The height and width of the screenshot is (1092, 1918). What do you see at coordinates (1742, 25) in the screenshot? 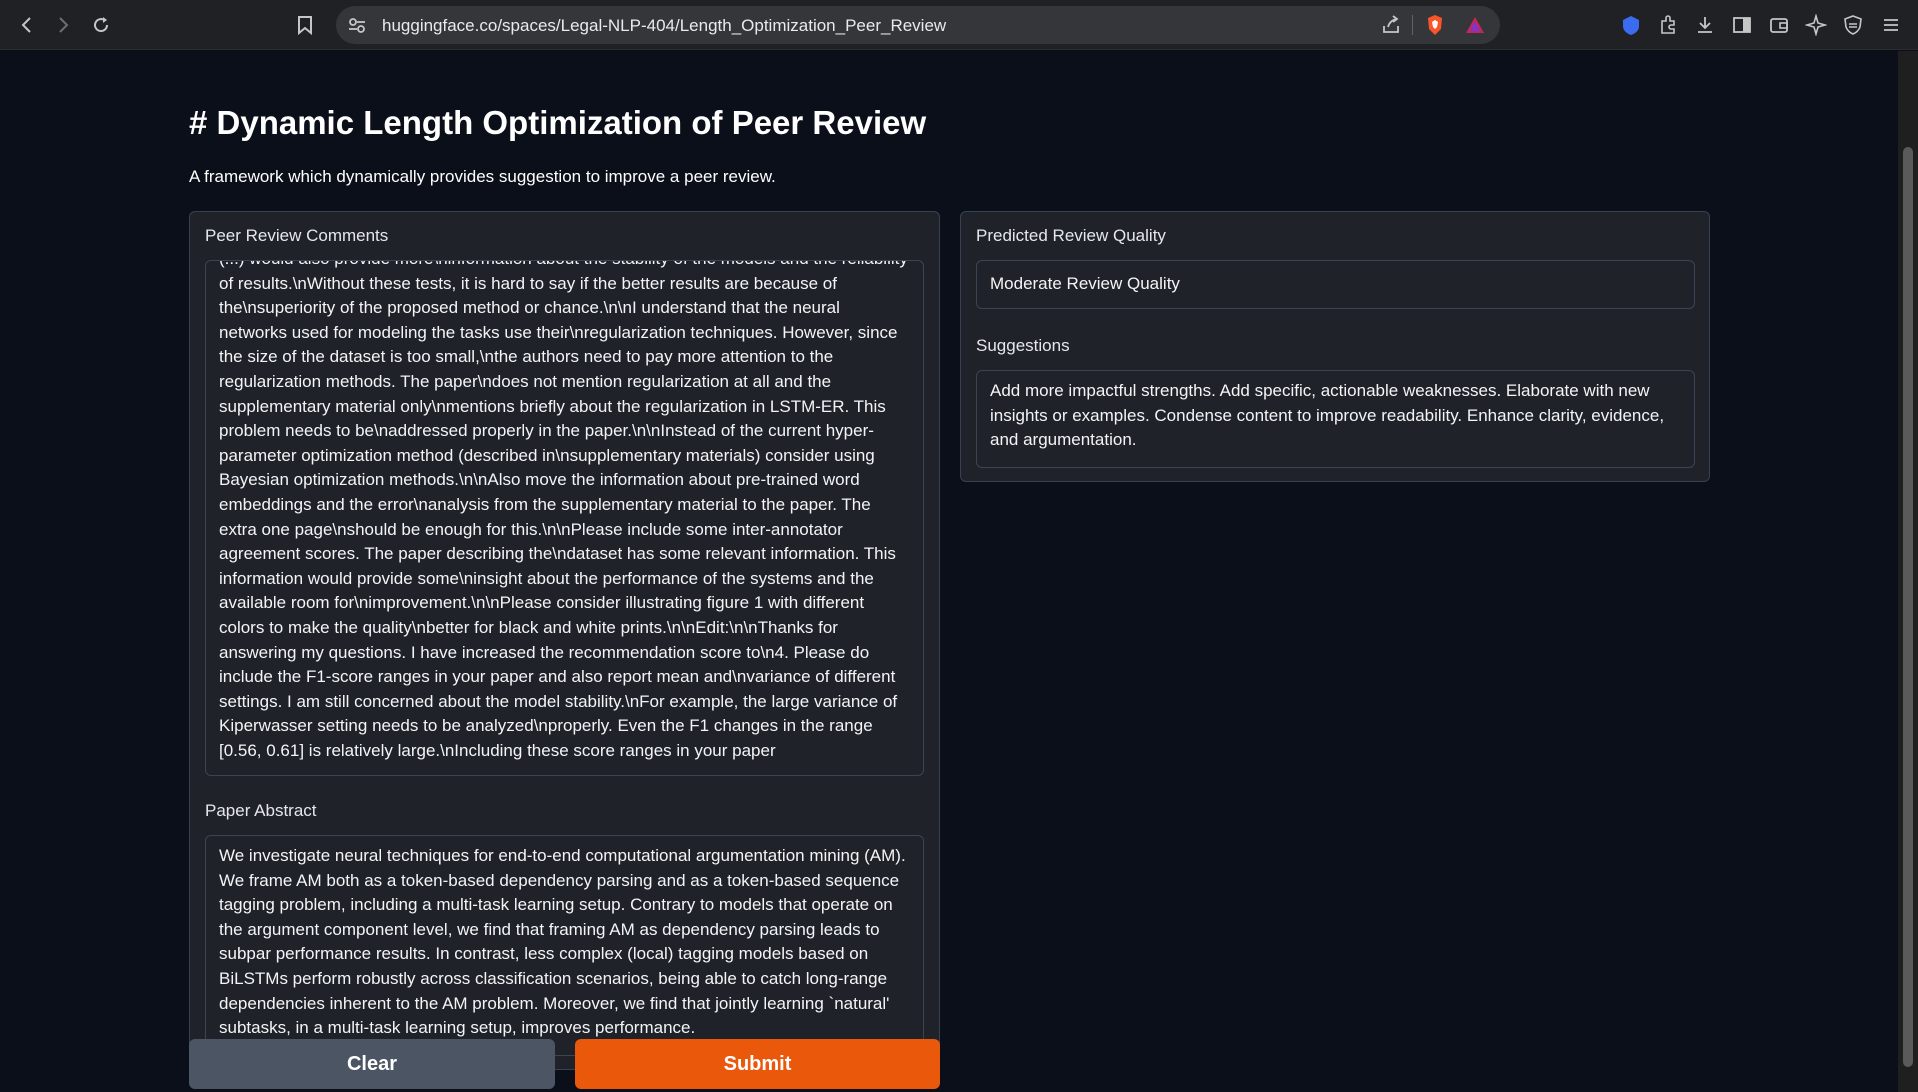
I see `sidebar-icon` at bounding box center [1742, 25].